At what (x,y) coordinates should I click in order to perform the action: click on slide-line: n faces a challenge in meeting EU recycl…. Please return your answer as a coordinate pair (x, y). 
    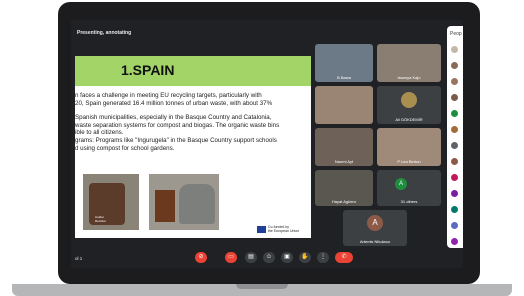
    Looking at the image, I should click on (168, 95).